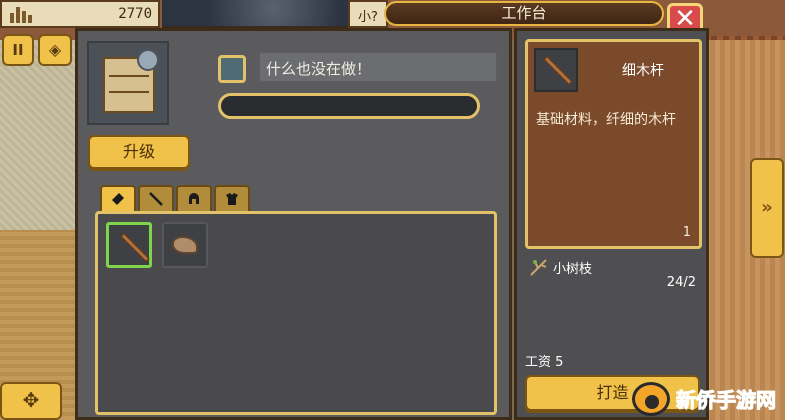  Describe the element at coordinates (573, 269) in the screenshot. I see `ingredient-name: 小树枝` at that location.